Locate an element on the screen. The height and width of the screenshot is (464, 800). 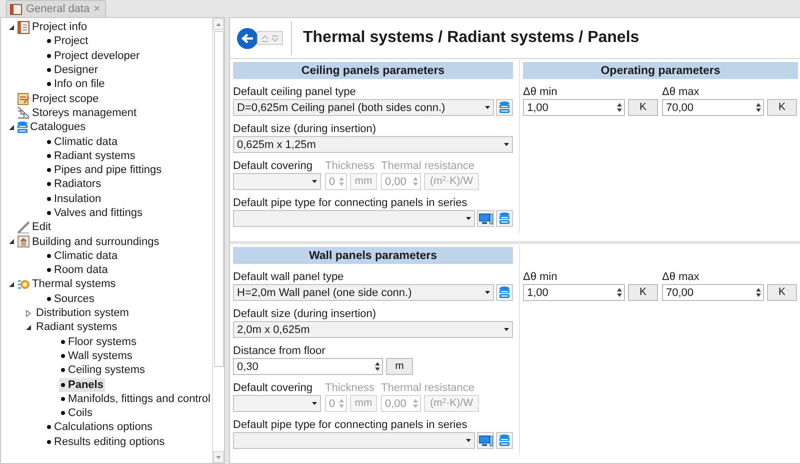
tree-item: Info on file is located at coordinates (76, 84).